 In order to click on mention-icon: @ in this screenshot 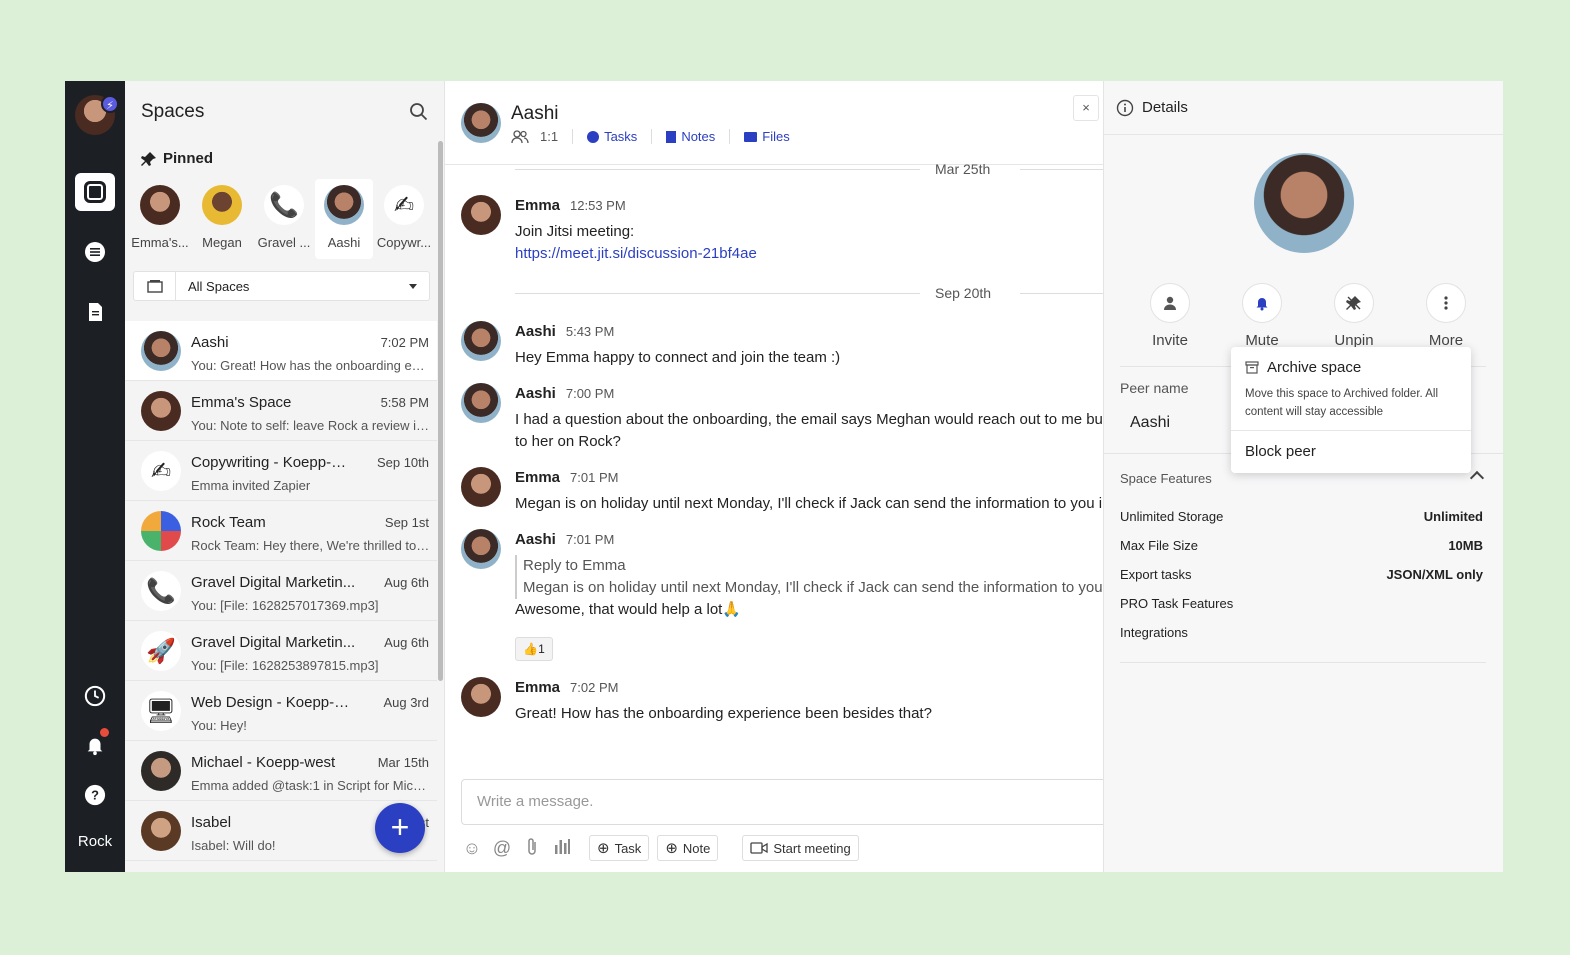, I will do `click(502, 848)`.